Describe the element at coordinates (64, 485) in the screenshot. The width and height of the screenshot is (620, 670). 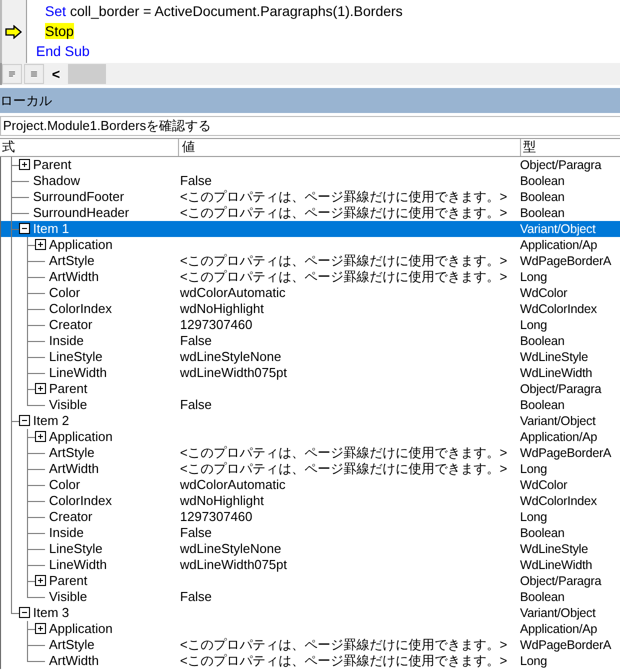
I see `expression-text: Color` at that location.